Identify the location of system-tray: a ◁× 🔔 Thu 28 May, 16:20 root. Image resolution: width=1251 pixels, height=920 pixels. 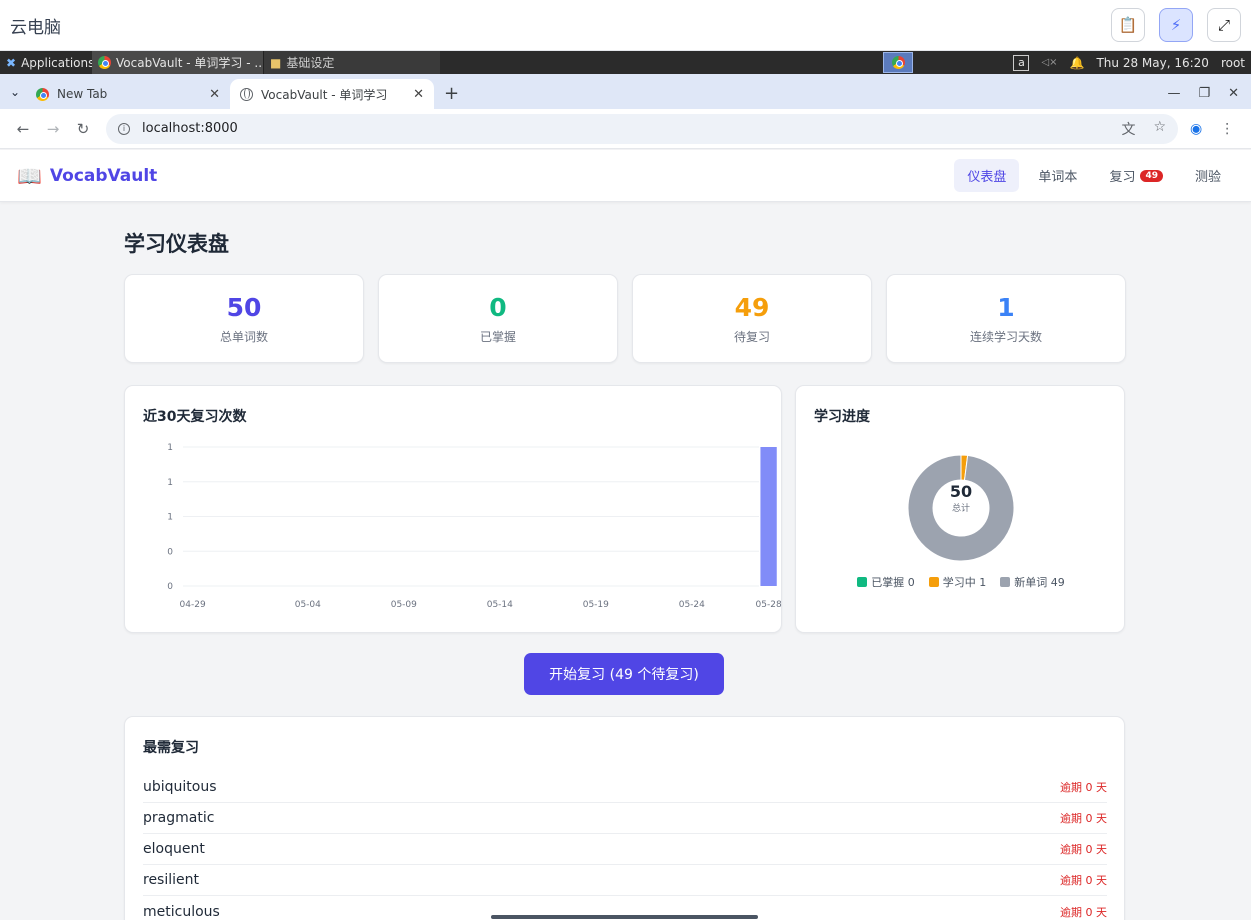
(1132, 62).